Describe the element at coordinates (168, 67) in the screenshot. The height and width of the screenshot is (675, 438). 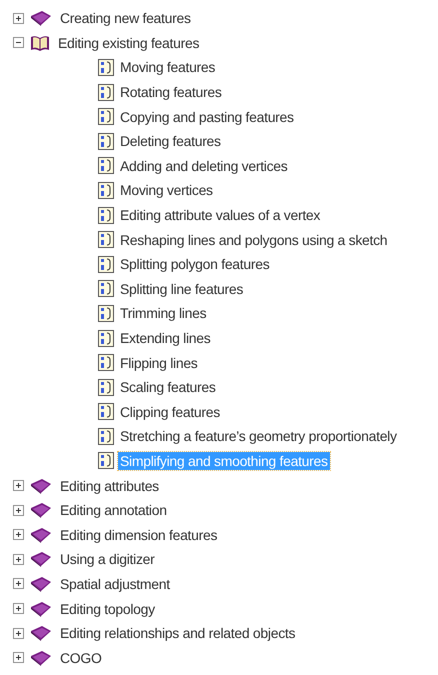
I see `topic-label: Moving features` at that location.